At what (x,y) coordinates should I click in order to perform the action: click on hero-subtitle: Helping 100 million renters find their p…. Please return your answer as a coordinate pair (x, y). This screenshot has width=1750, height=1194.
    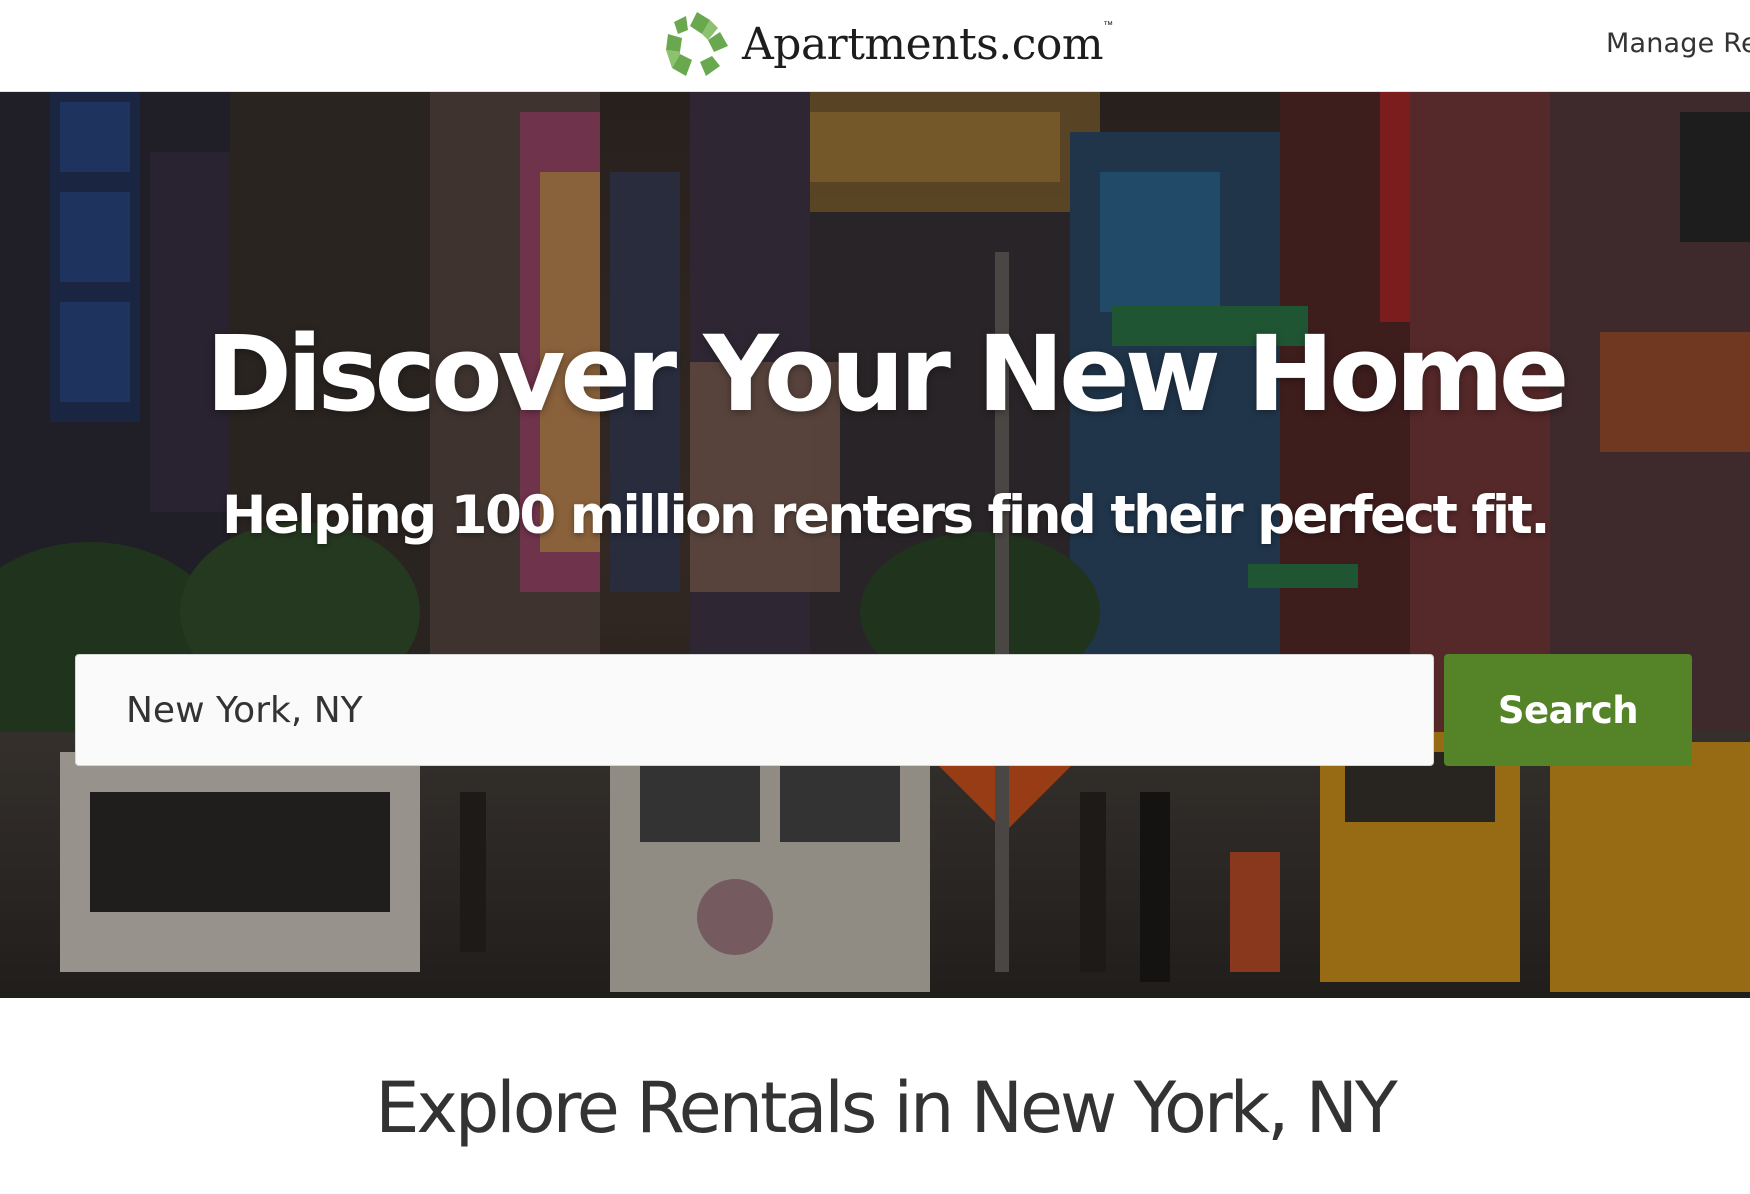
    Looking at the image, I should click on (886, 515).